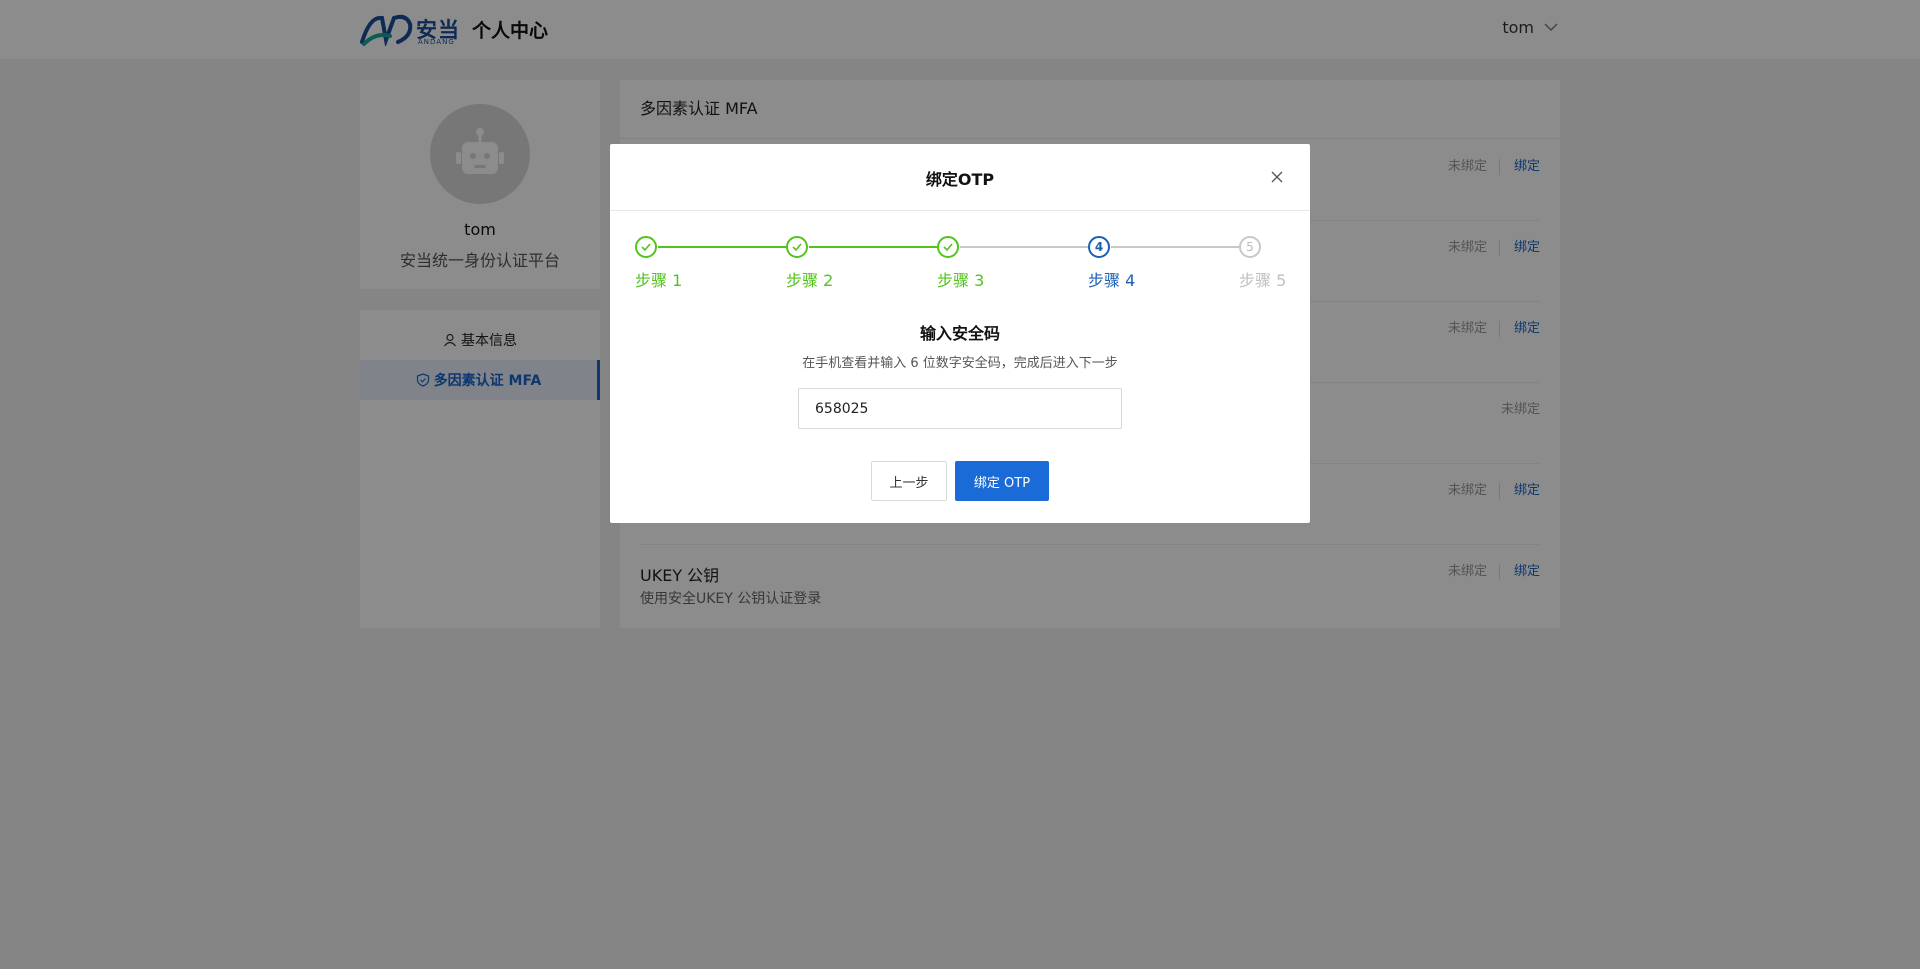  Describe the element at coordinates (659, 280) in the screenshot. I see `step-label: 步骤 1` at that location.